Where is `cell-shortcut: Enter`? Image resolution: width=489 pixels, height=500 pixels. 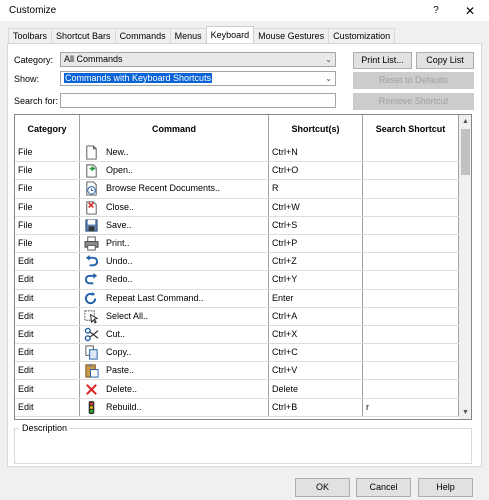 cell-shortcut: Enter is located at coordinates (316, 298).